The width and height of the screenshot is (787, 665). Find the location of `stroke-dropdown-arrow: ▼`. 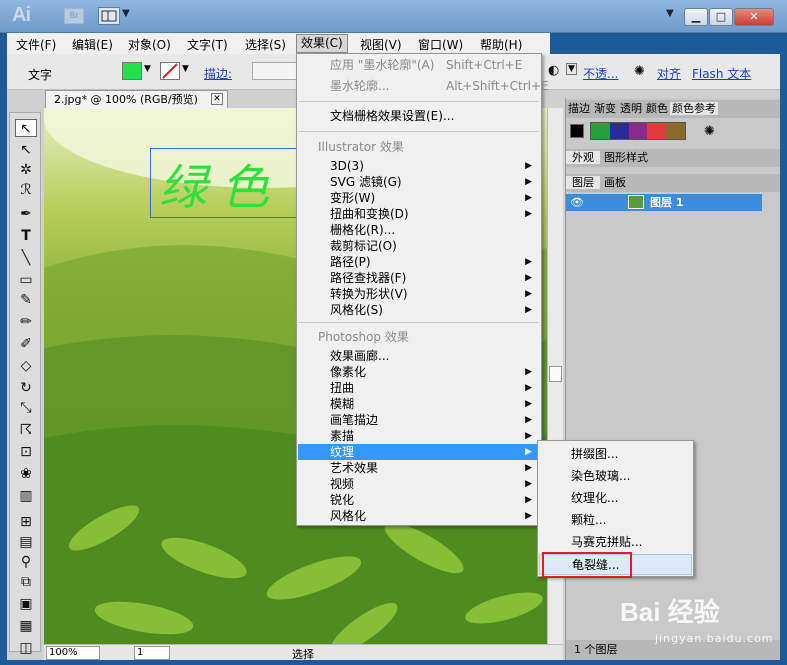

stroke-dropdown-arrow: ▼ is located at coordinates (185, 69).